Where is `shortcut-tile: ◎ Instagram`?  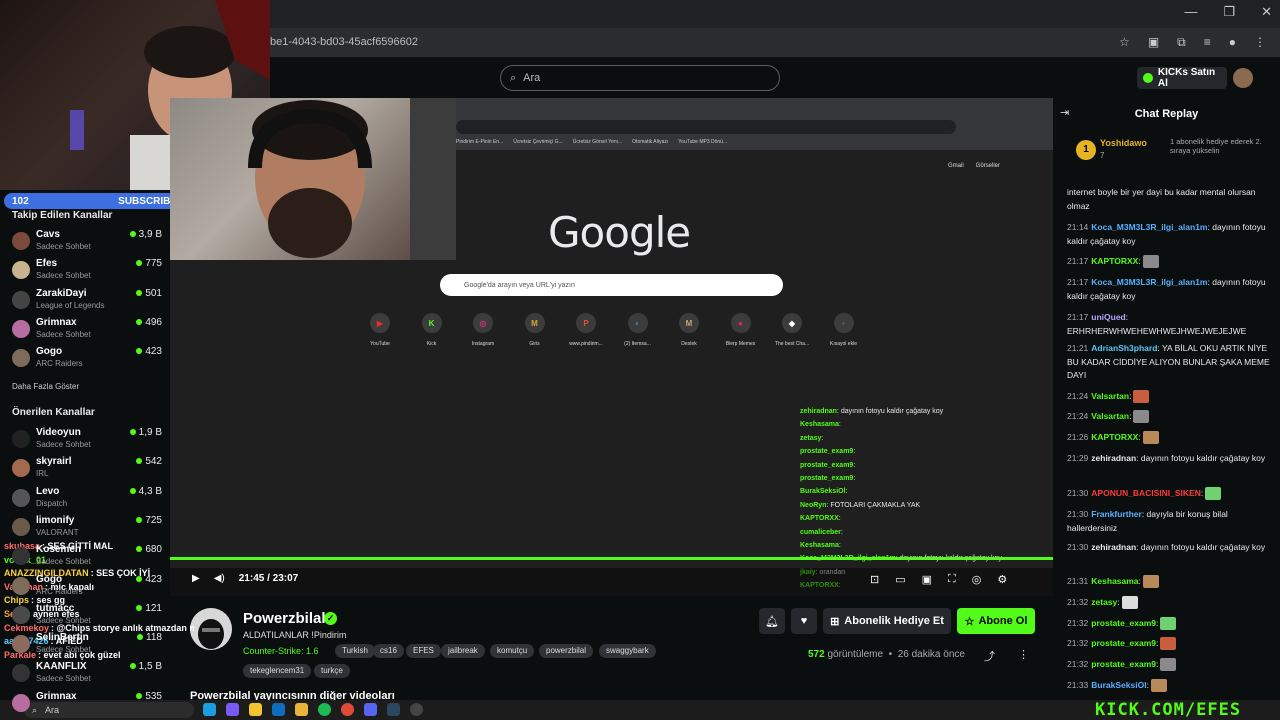 shortcut-tile: ◎ Instagram is located at coordinates (483, 330).